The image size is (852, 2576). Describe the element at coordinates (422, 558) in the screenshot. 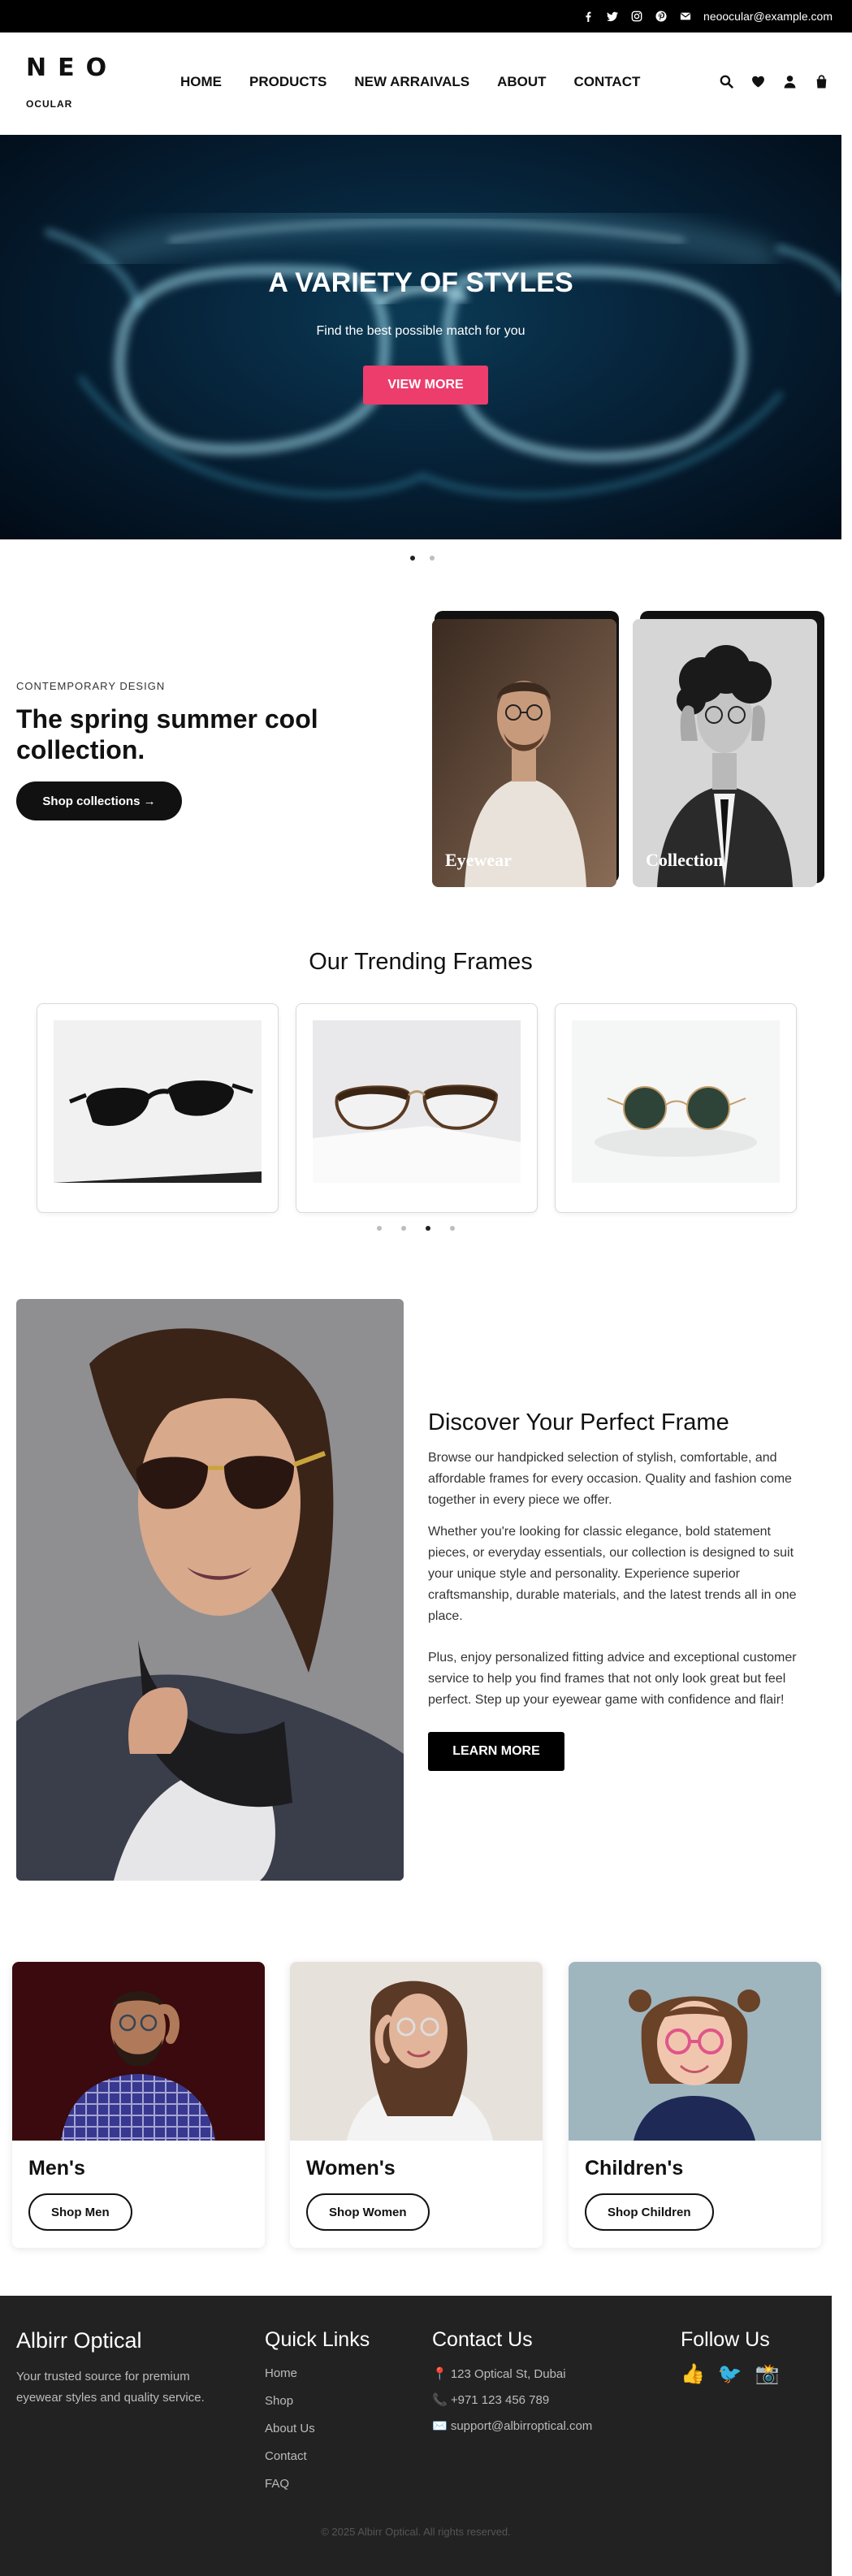

I see `hero-carousel-dots` at that location.